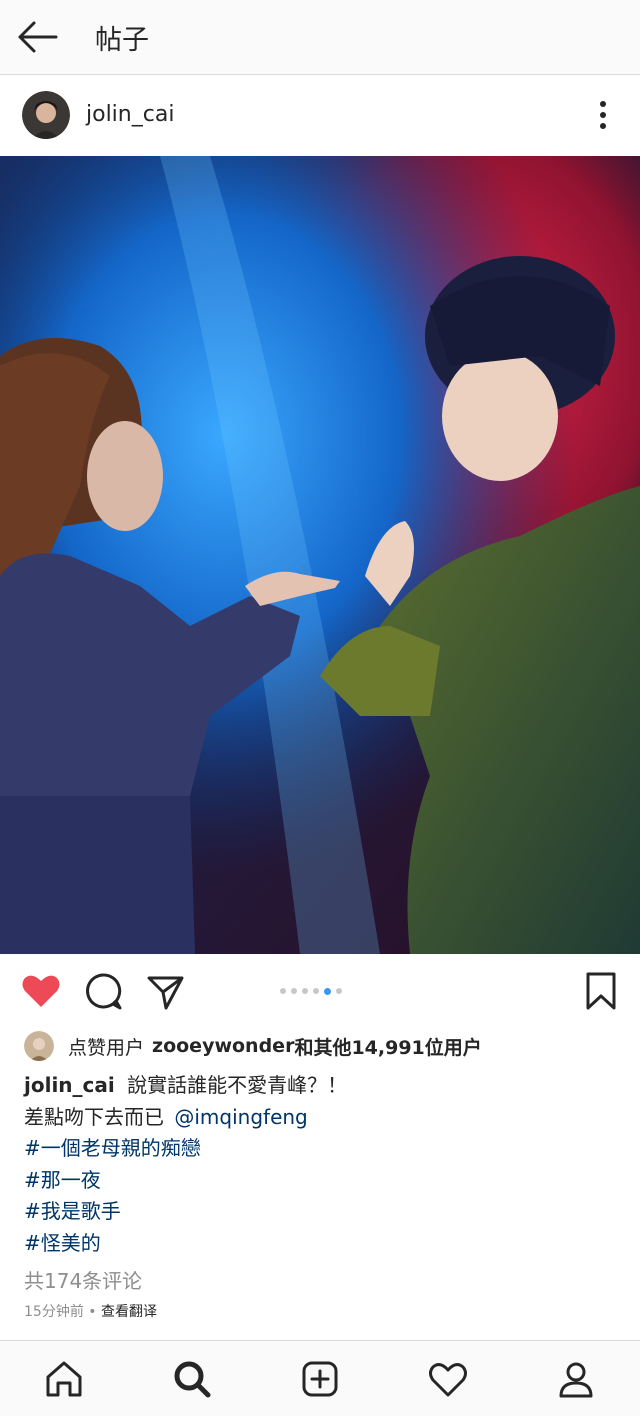 Image resolution: width=640 pixels, height=1416 pixels. What do you see at coordinates (324, 1181) in the screenshot?
I see `hashtag-link: #那一夜` at bounding box center [324, 1181].